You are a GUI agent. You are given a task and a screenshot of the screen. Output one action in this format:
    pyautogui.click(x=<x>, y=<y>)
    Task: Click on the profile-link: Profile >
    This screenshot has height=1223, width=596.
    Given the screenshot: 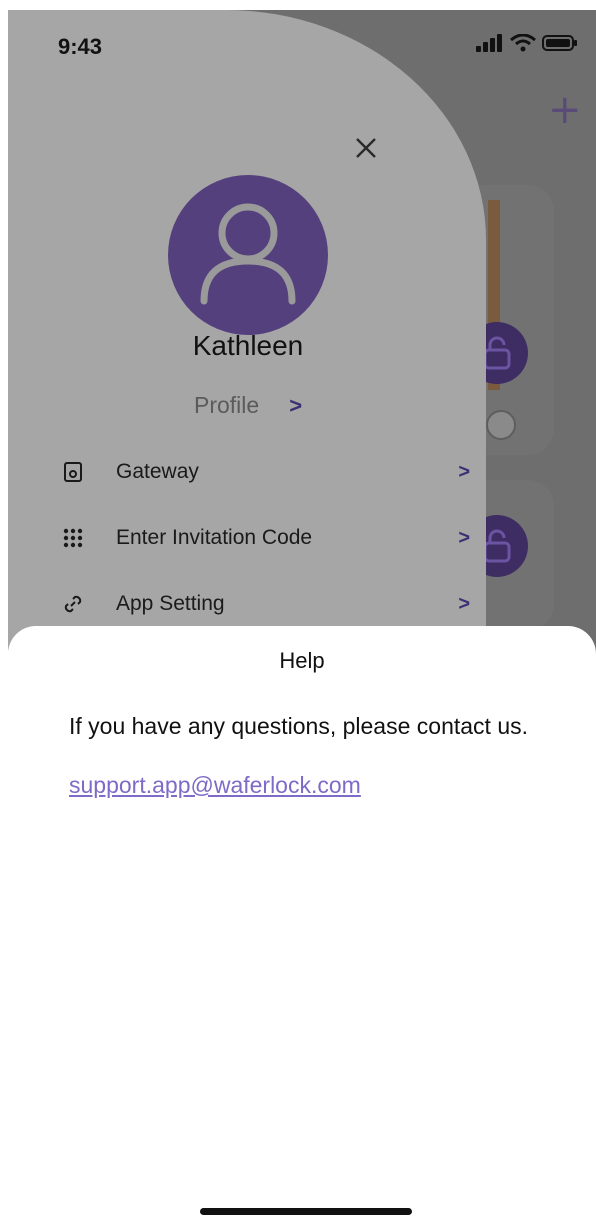 What is the action you would take?
    pyautogui.click(x=248, y=405)
    